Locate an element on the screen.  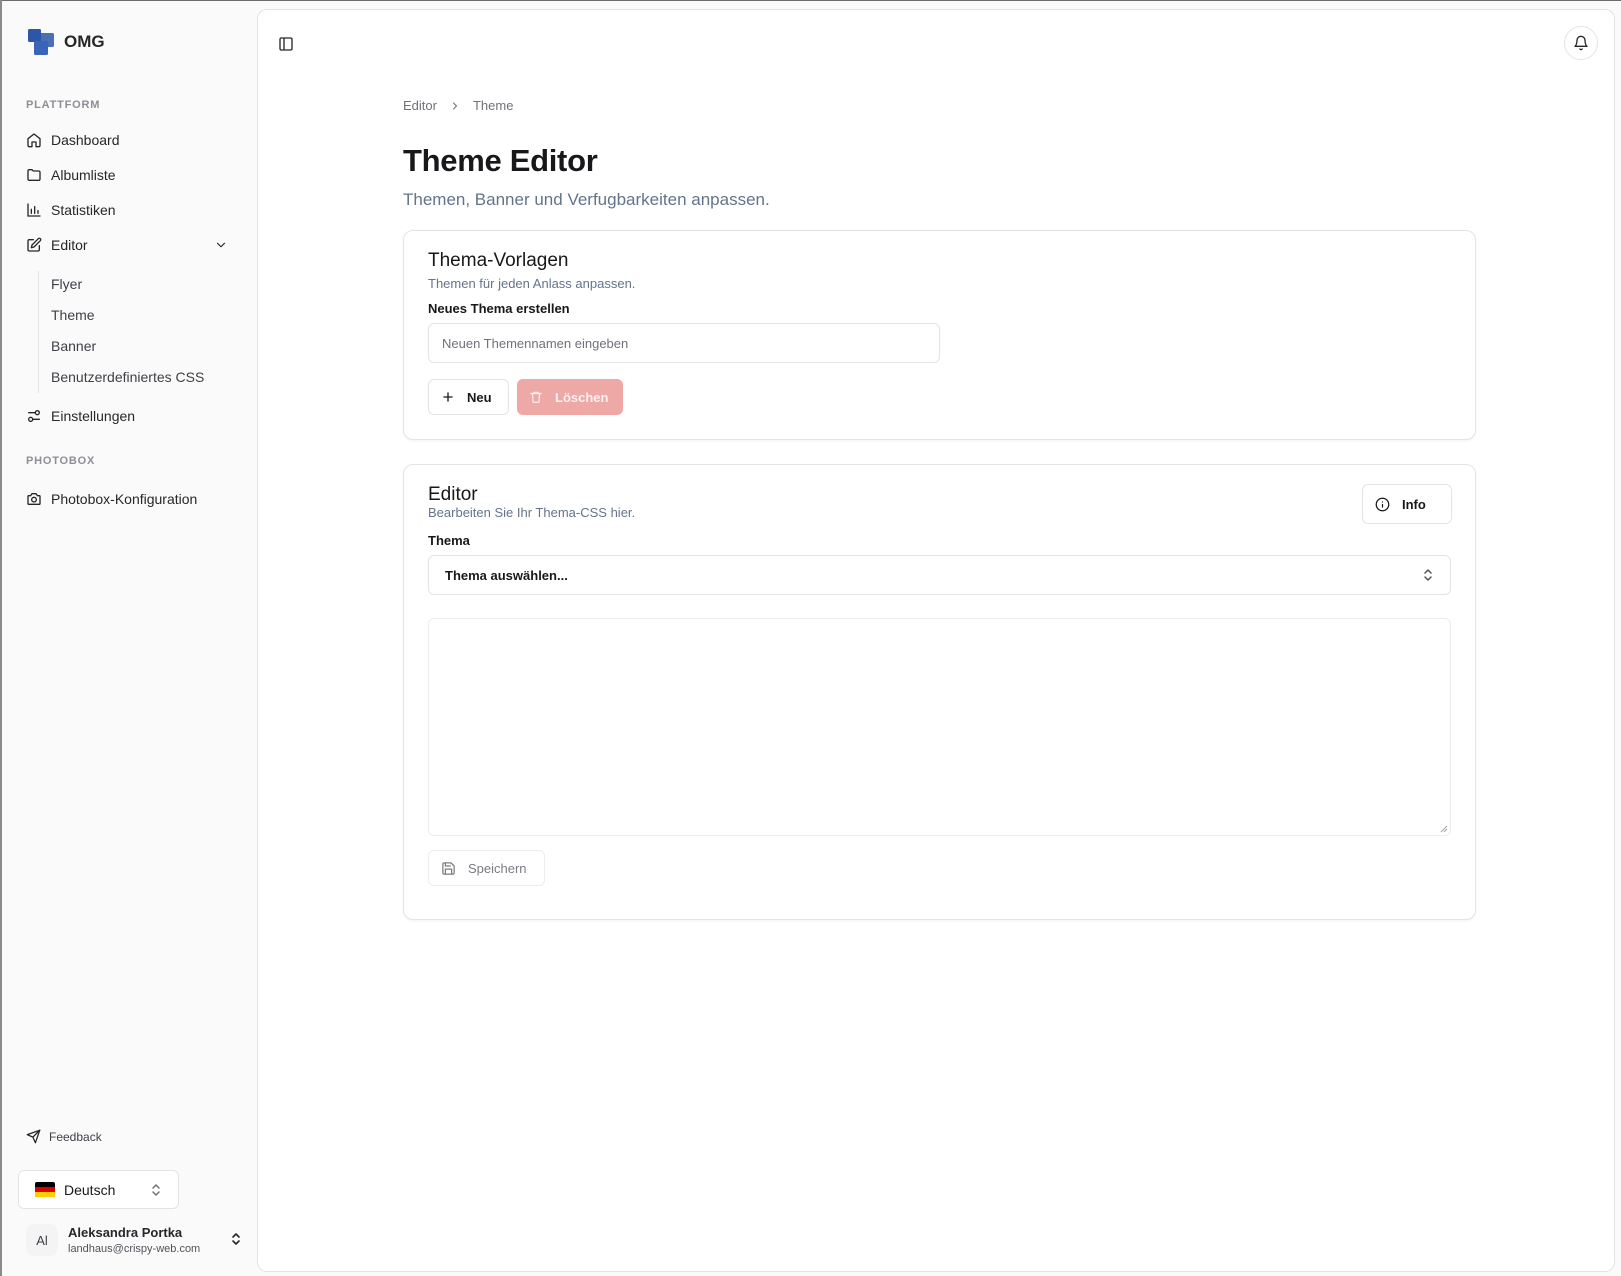
bell-icon is located at coordinates (1581, 43).